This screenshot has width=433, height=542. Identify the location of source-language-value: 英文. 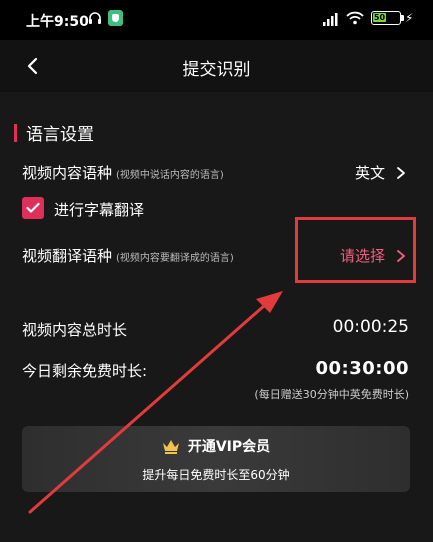
(369, 173).